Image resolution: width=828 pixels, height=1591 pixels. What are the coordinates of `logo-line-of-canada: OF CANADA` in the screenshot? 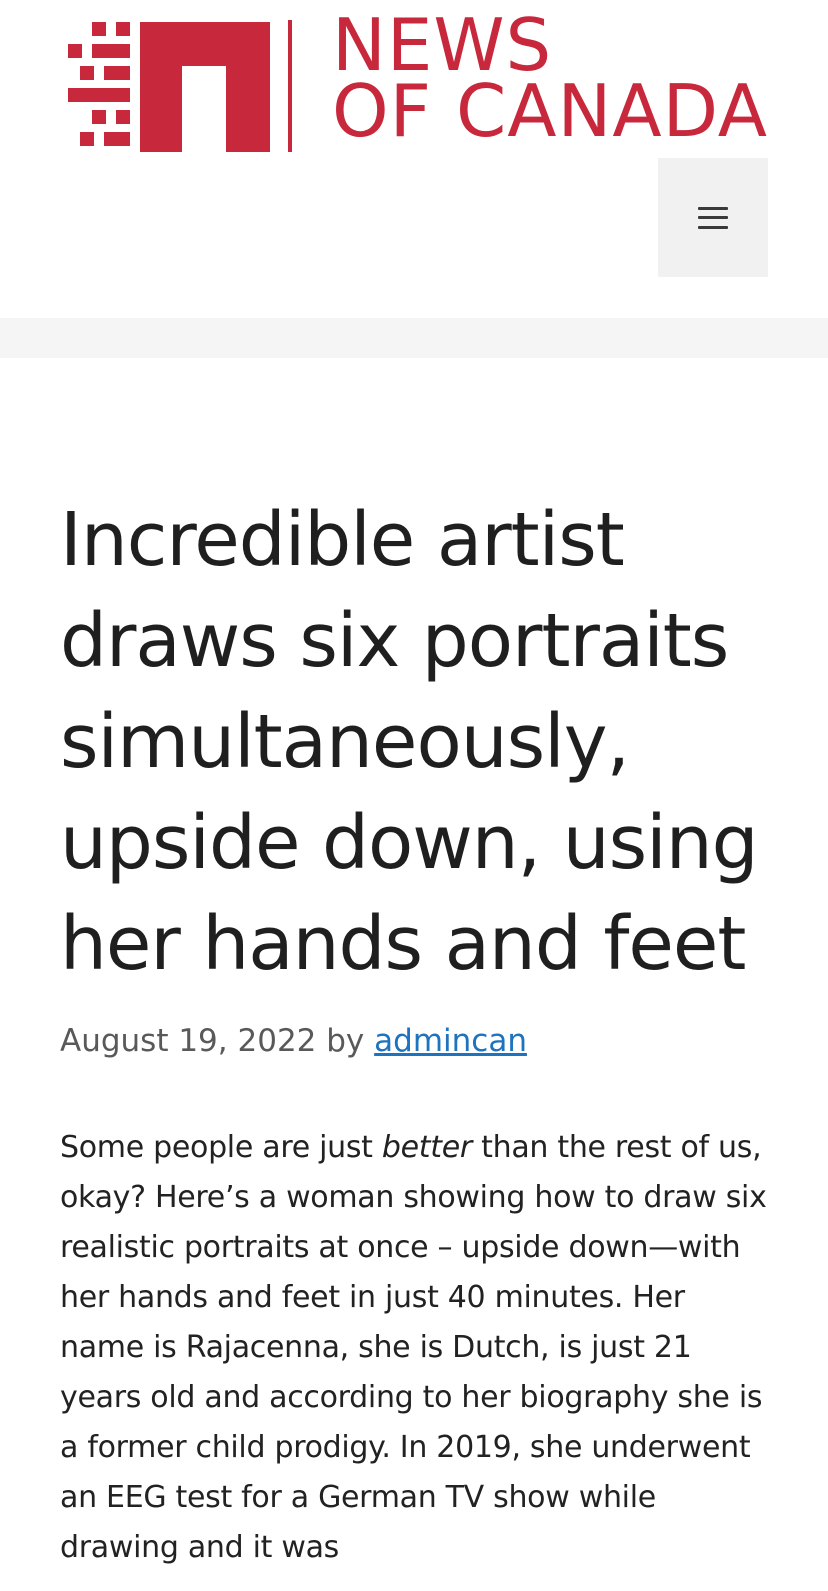 It's located at (550, 111).